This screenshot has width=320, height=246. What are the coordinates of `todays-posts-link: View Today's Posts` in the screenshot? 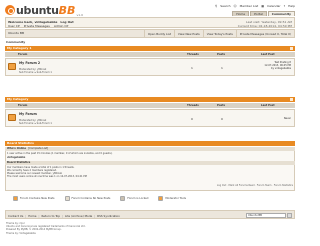 It's located at (219, 34).